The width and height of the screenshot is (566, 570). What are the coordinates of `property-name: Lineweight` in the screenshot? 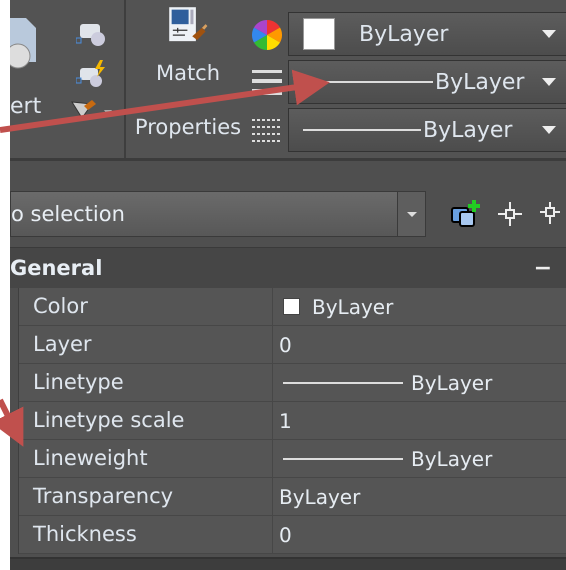 It's located at (146, 458).